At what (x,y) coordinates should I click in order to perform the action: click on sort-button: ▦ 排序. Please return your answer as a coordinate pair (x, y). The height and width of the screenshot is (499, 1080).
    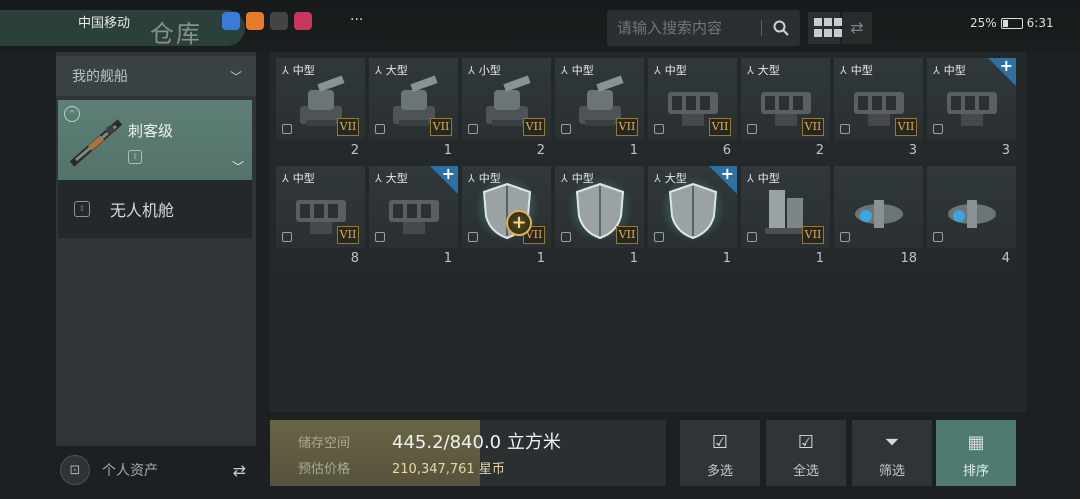
    Looking at the image, I should click on (976, 453).